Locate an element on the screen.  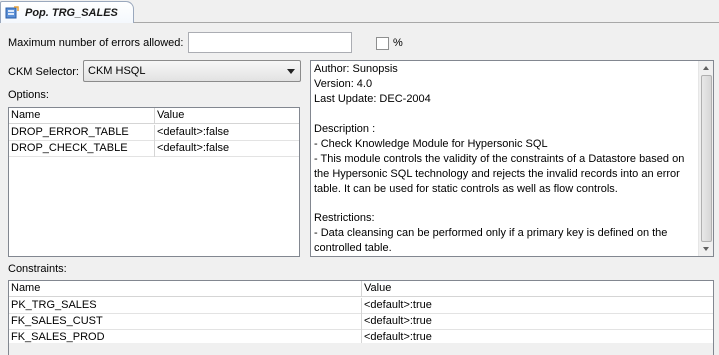
chevron-down-icon is located at coordinates (291, 71).